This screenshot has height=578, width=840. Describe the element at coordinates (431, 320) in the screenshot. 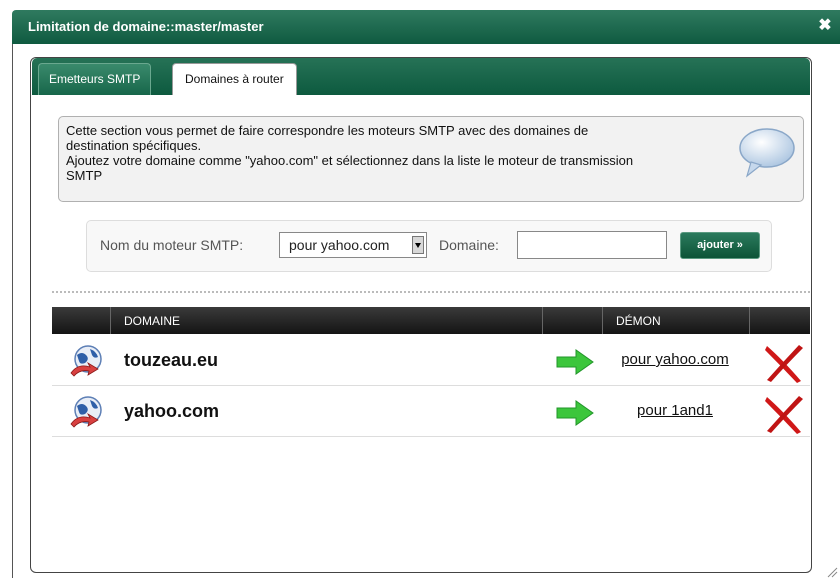

I see `table-header: DOMAINE DÉMON` at that location.